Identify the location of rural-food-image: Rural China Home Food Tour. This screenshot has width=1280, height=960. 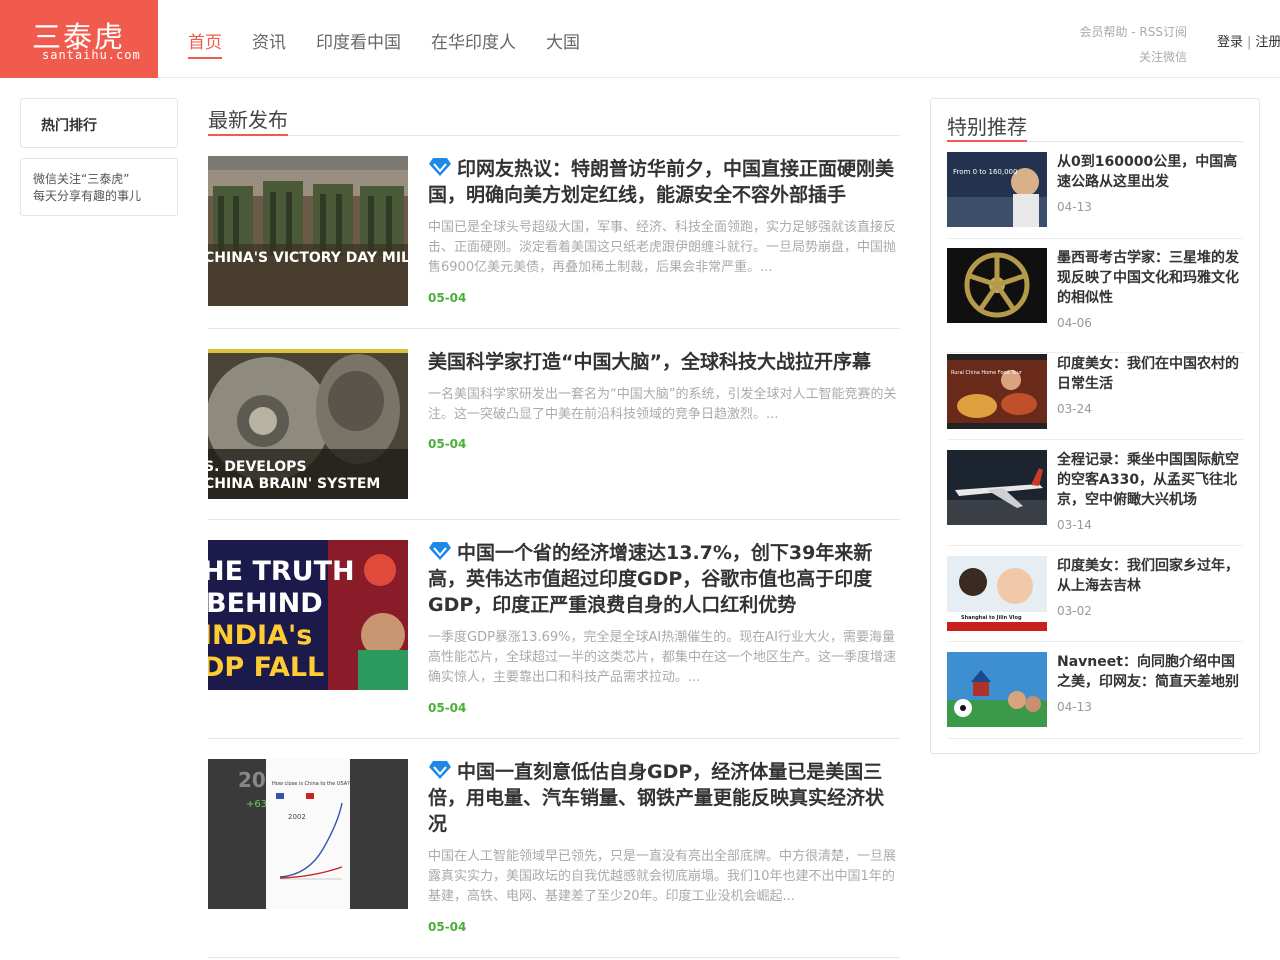
(997, 391).